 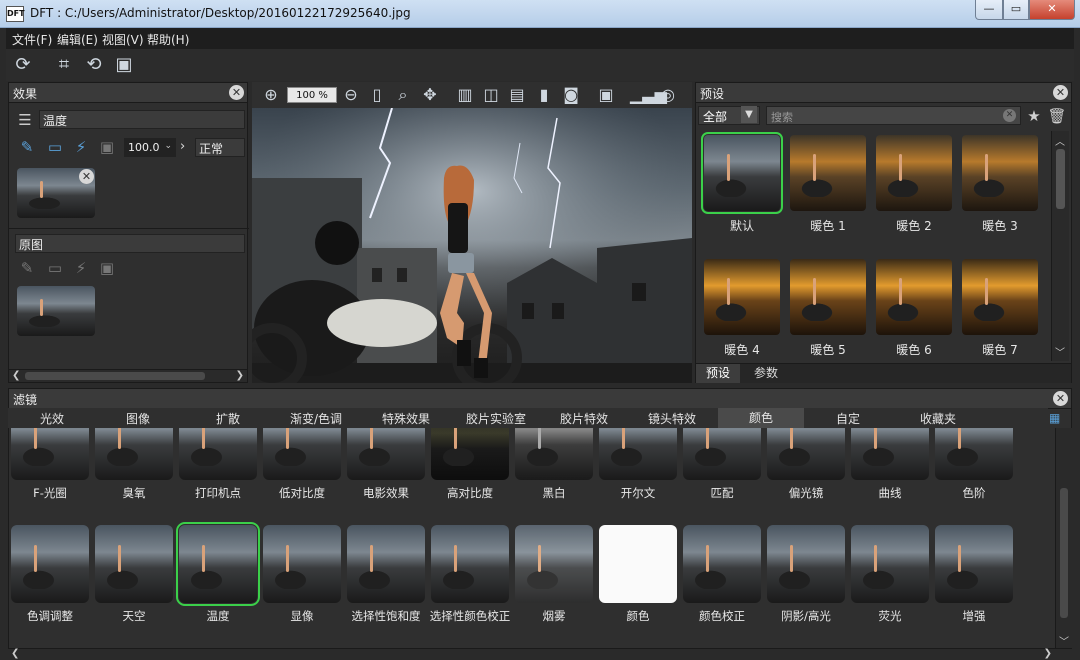 I want to click on filter-item: 色阶, so click(x=974, y=464).